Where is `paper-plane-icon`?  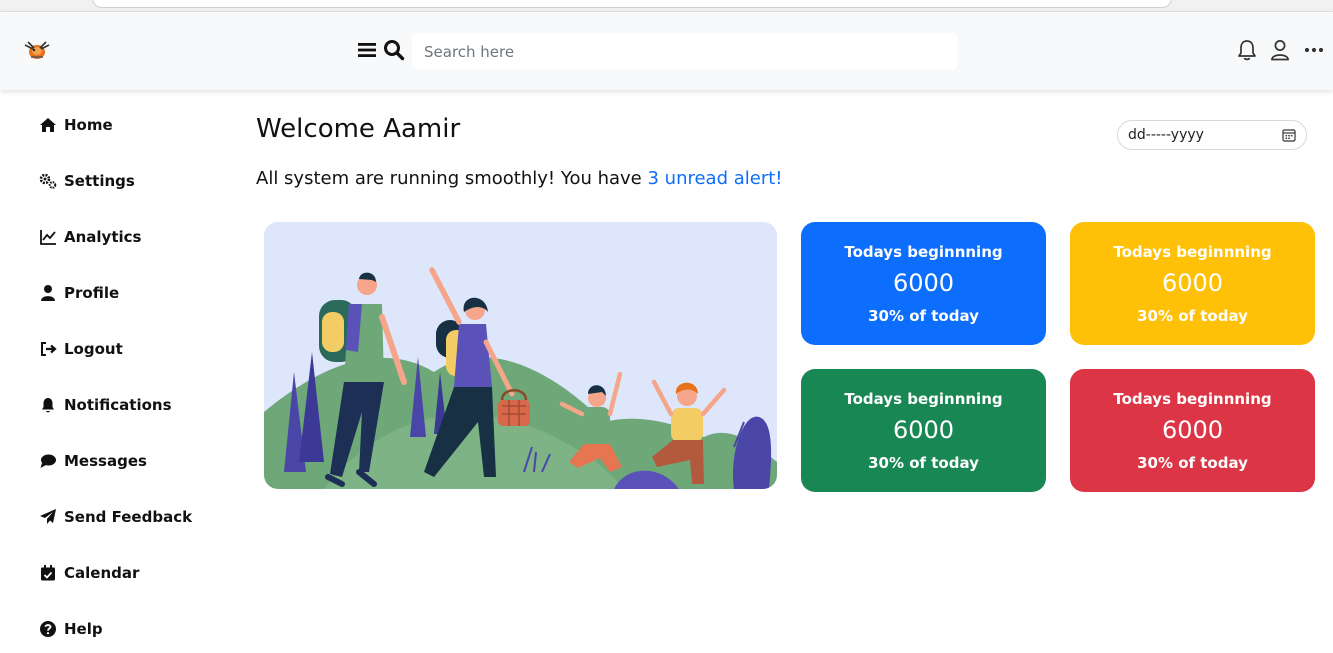 paper-plane-icon is located at coordinates (48, 516).